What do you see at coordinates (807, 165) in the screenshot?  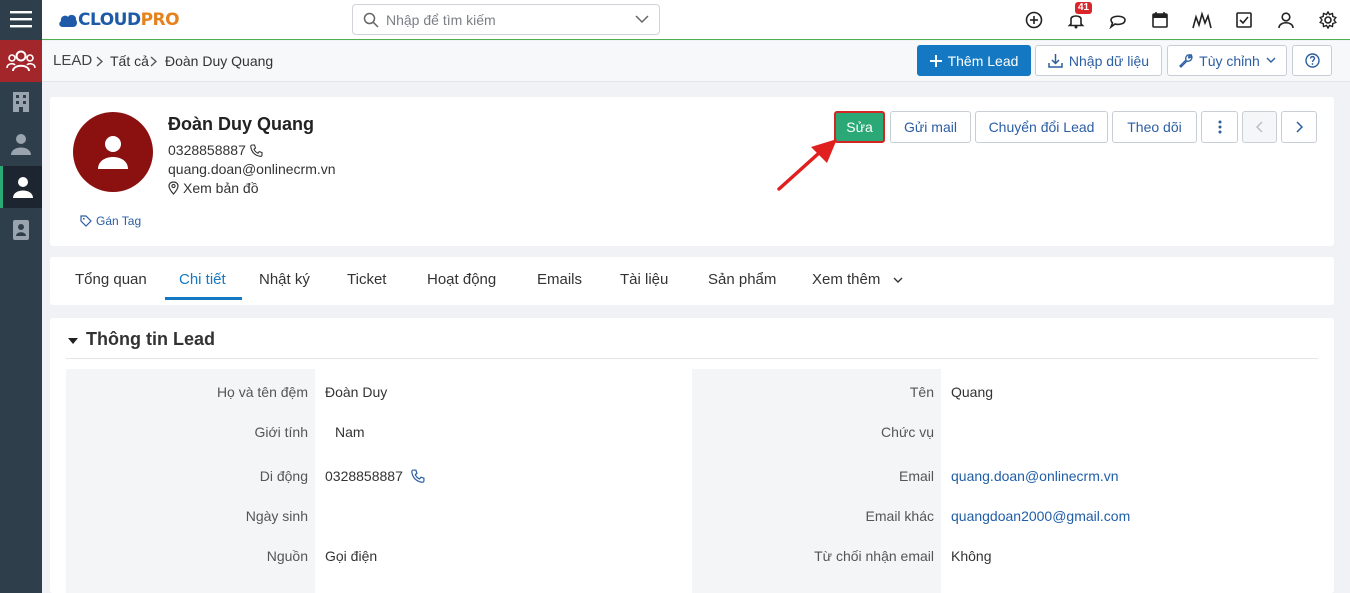 I see `highlight-arrow-icon` at bounding box center [807, 165].